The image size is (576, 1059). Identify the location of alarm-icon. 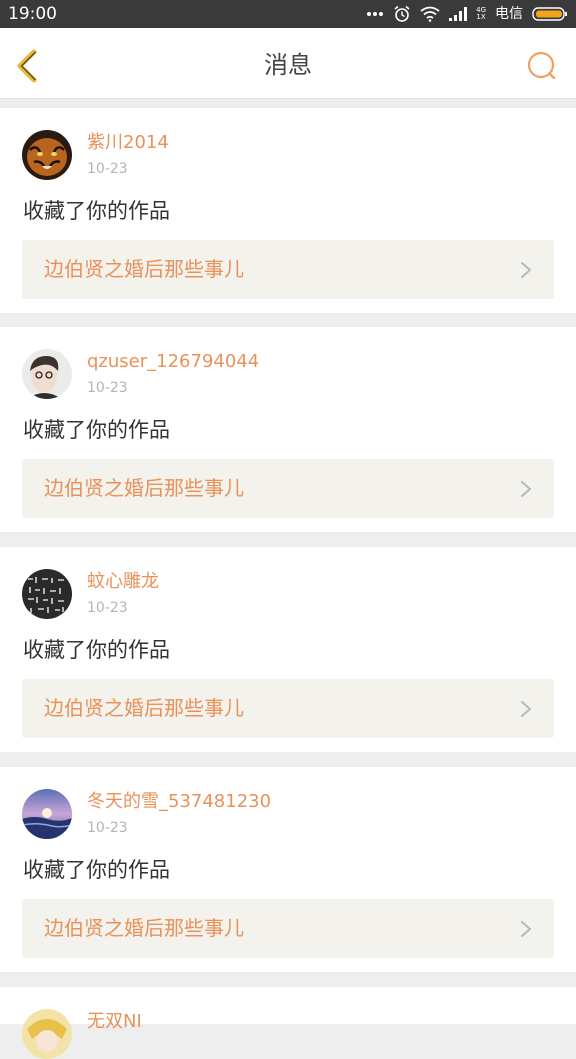
(402, 13).